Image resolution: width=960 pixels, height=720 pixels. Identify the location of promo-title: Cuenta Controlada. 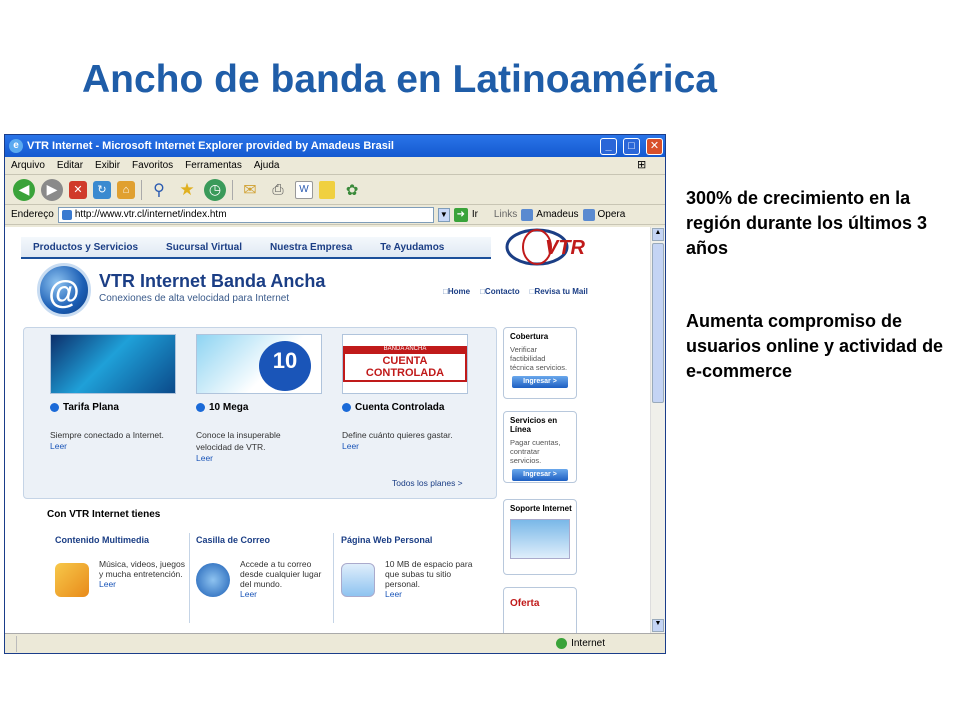
(400, 407).